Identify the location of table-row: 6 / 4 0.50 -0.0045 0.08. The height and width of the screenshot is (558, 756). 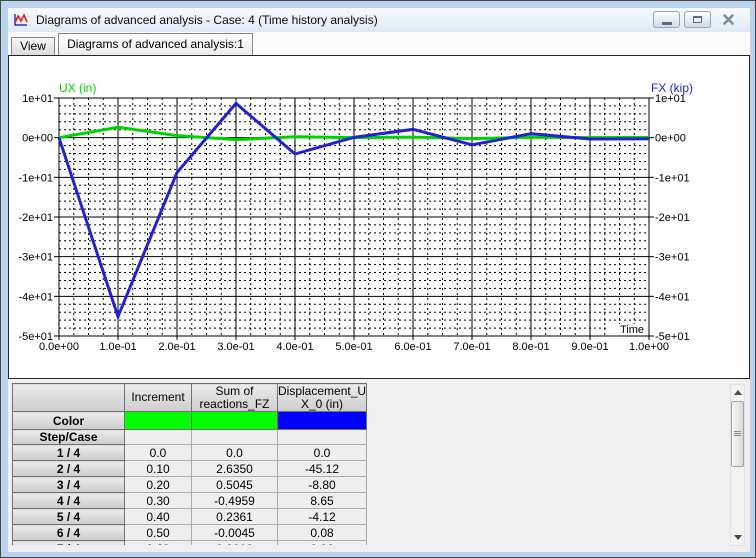
(190, 532).